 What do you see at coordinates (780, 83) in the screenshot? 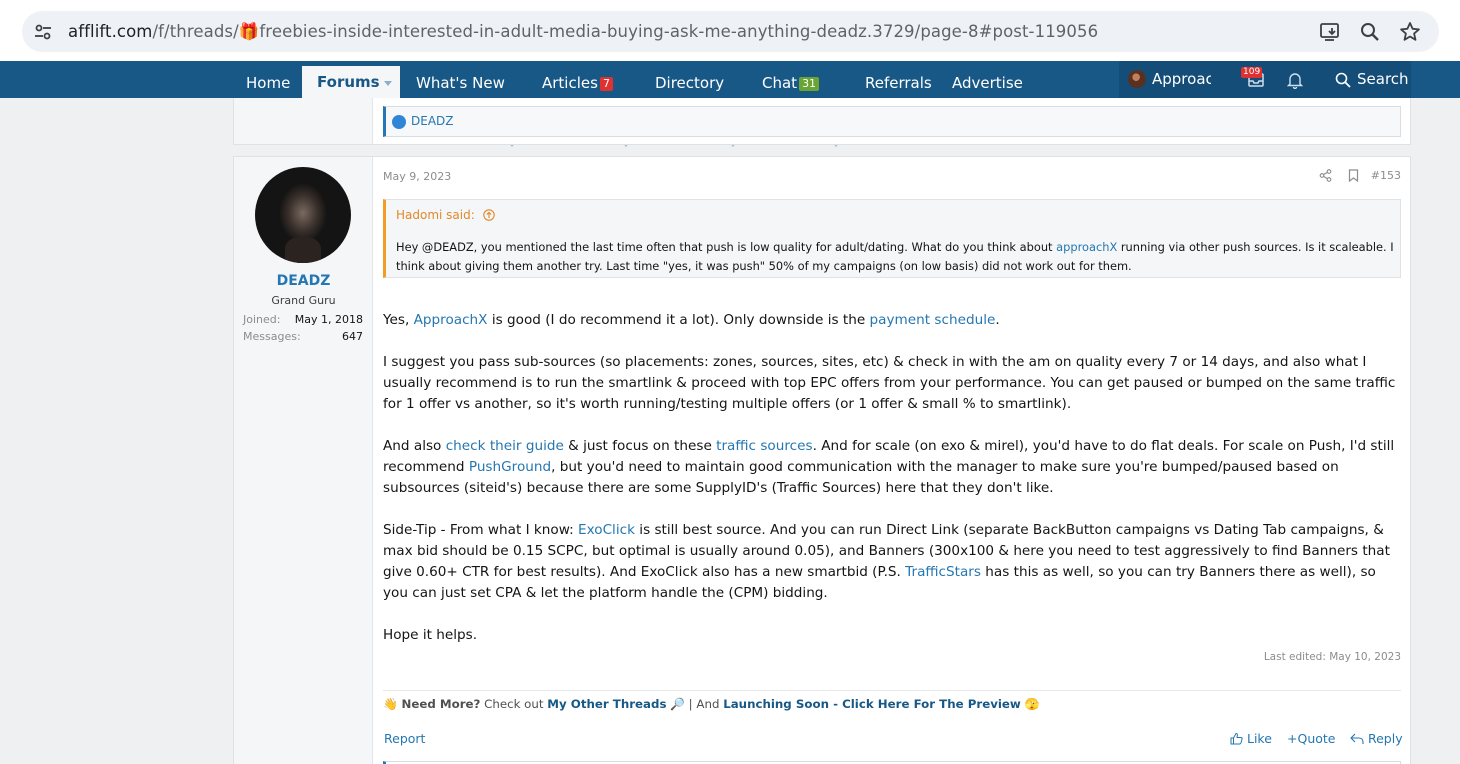
I see `nav-chat-label: Chat` at bounding box center [780, 83].